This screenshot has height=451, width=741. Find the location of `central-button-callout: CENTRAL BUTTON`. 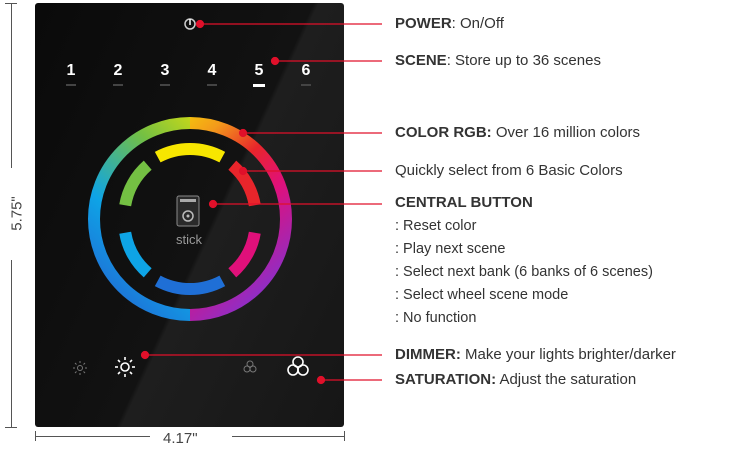

central-button-callout: CENTRAL BUTTON is located at coordinates (464, 202).